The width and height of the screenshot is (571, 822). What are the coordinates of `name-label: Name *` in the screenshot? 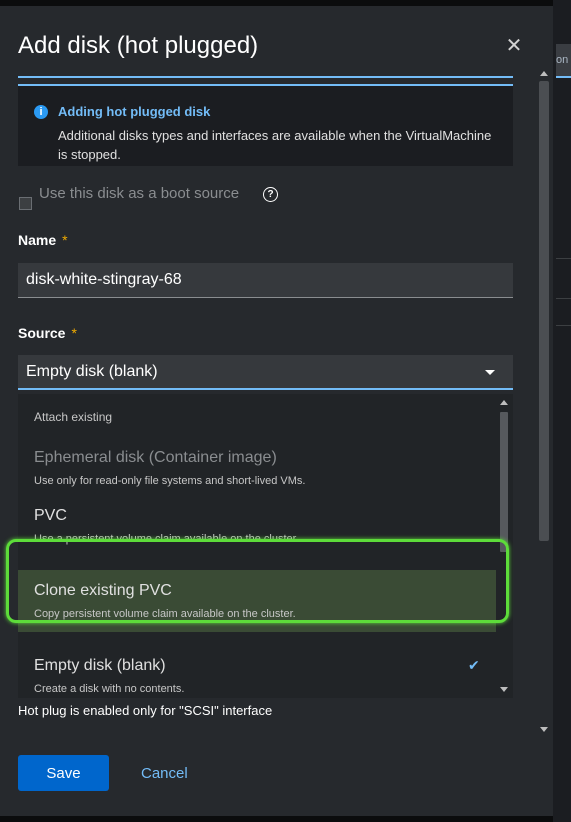 It's located at (43, 240).